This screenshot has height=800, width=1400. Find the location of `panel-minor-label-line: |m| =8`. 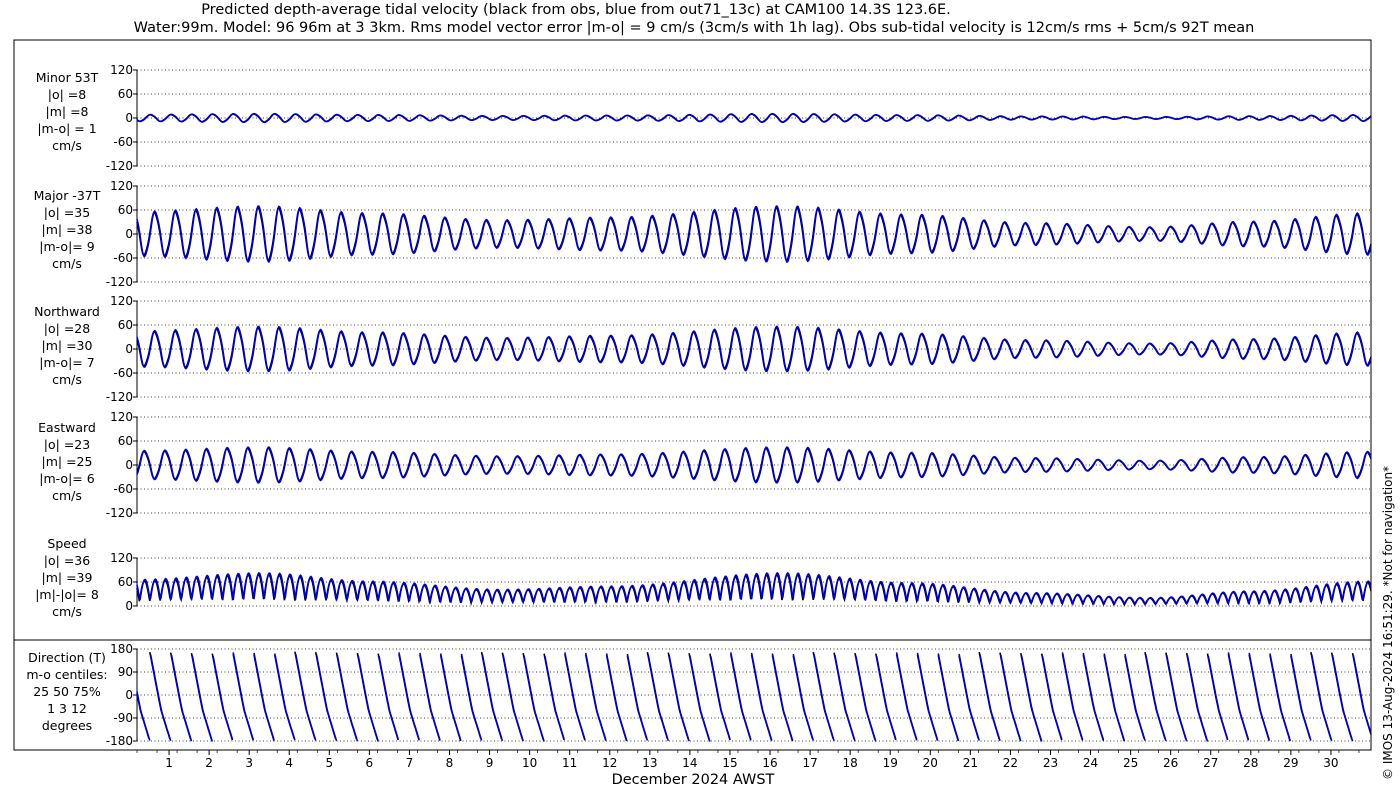

panel-minor-label-line: |m| =8 is located at coordinates (67, 111).